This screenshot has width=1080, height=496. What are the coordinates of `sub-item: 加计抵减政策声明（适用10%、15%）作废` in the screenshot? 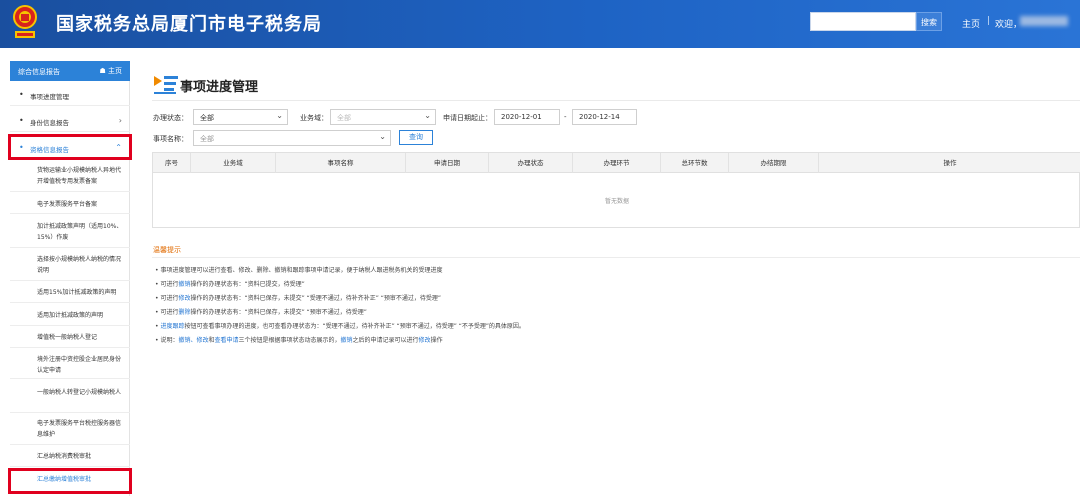 It's located at (70, 232).